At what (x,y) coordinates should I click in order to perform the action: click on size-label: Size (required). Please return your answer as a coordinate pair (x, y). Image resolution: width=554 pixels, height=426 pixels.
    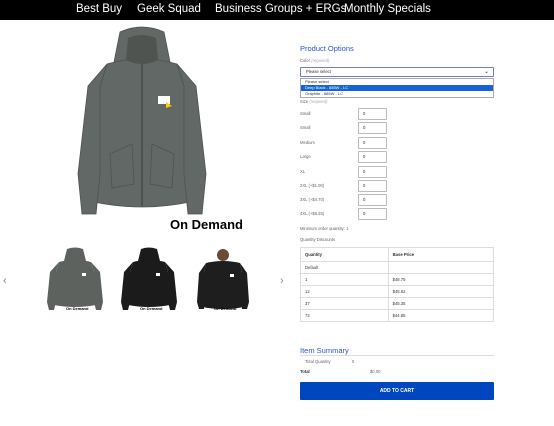
    Looking at the image, I should click on (313, 101).